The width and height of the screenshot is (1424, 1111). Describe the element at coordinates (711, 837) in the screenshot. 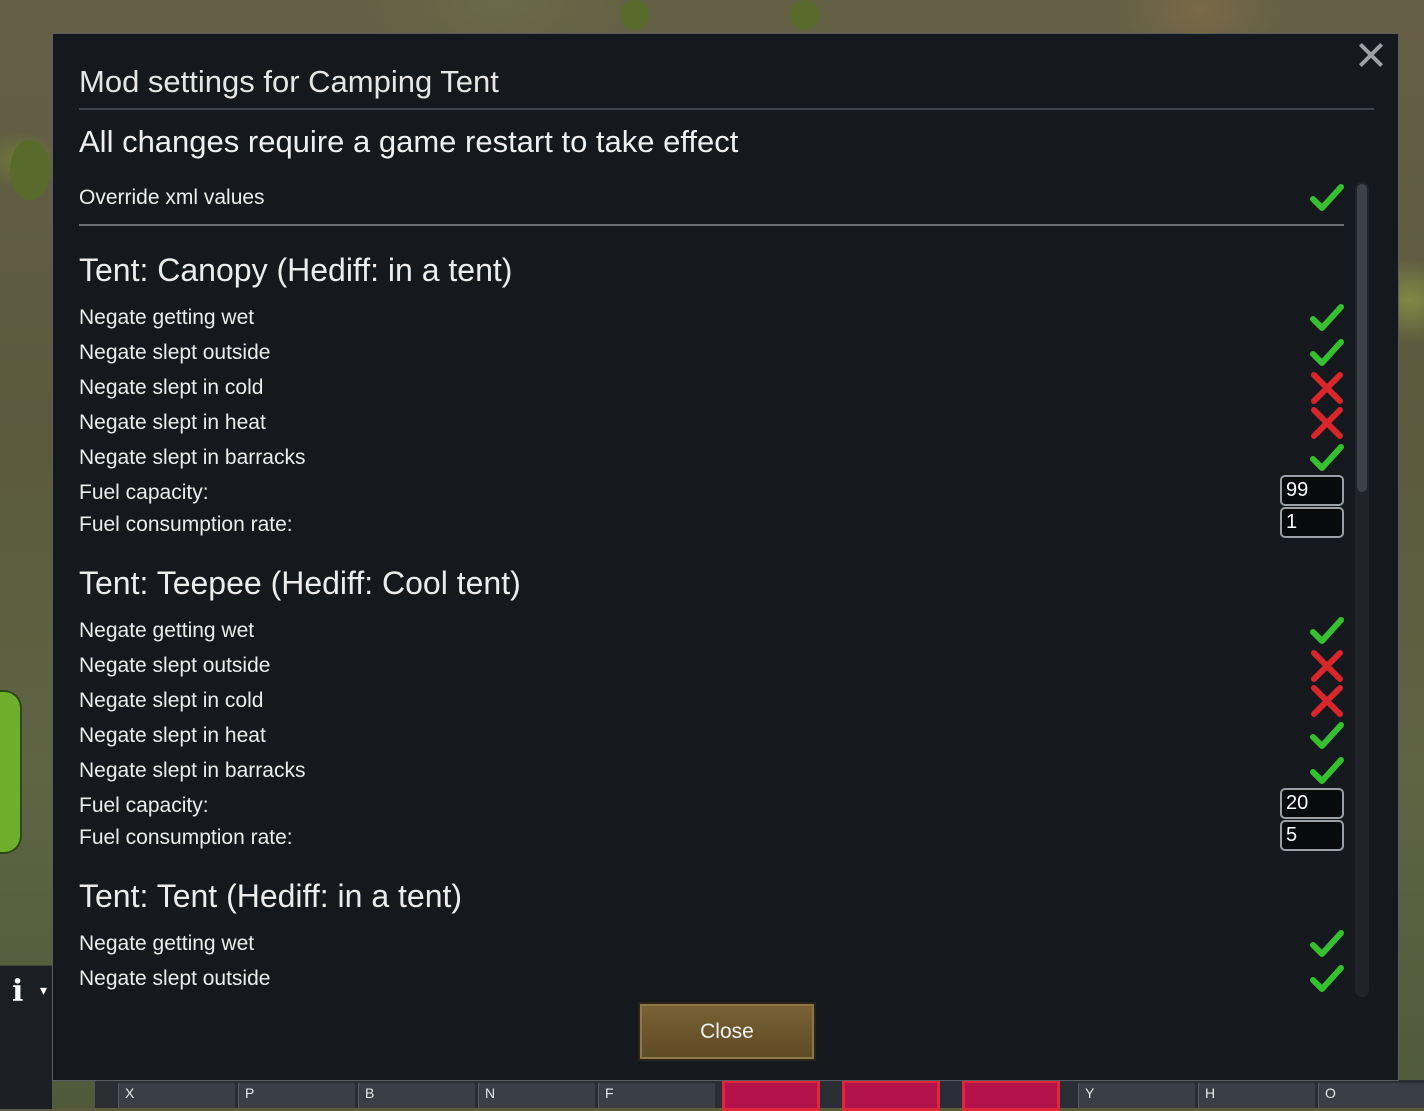

I see `fuel-rate-row: Fuel consumption rate: 5` at that location.